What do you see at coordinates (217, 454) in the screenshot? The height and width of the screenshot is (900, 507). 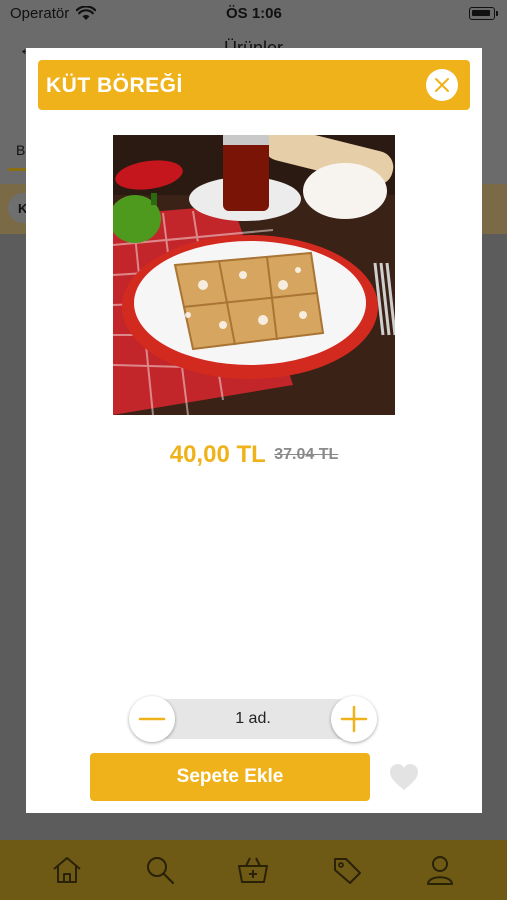 I see `current-price: 40,00 TL` at bounding box center [217, 454].